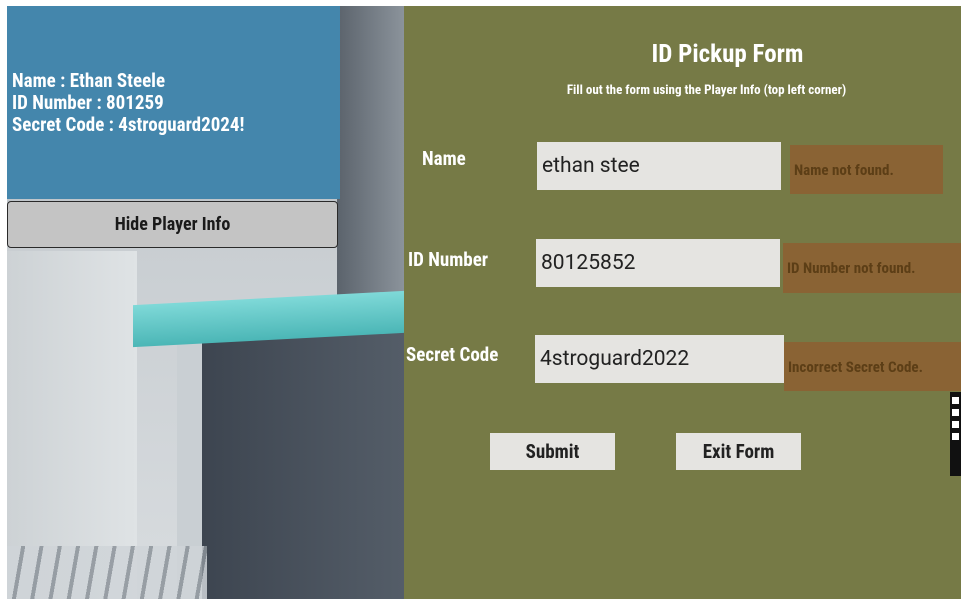 This screenshot has height=605, width=961. I want to click on window-icon, so click(955, 424).